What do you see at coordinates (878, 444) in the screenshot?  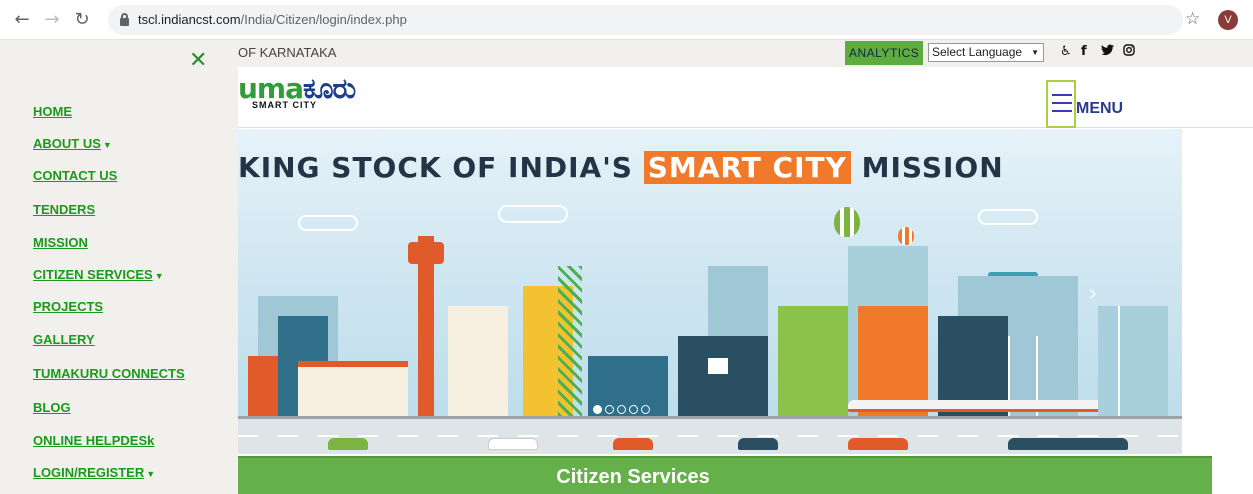 I see `truck-shape` at bounding box center [878, 444].